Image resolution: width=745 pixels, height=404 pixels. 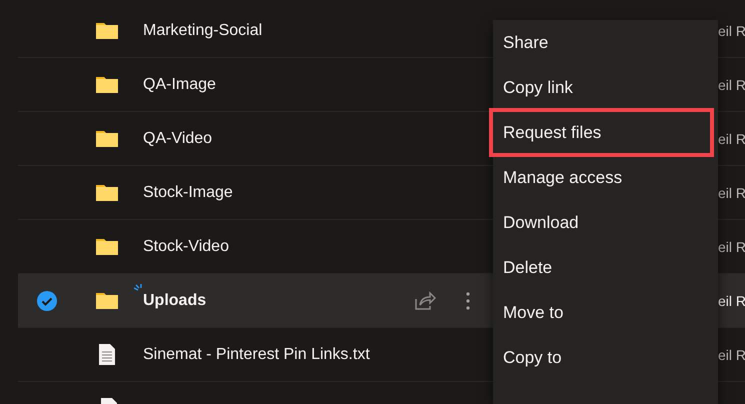 What do you see at coordinates (202, 31) in the screenshot?
I see `file-name: Marketing-Social` at bounding box center [202, 31].